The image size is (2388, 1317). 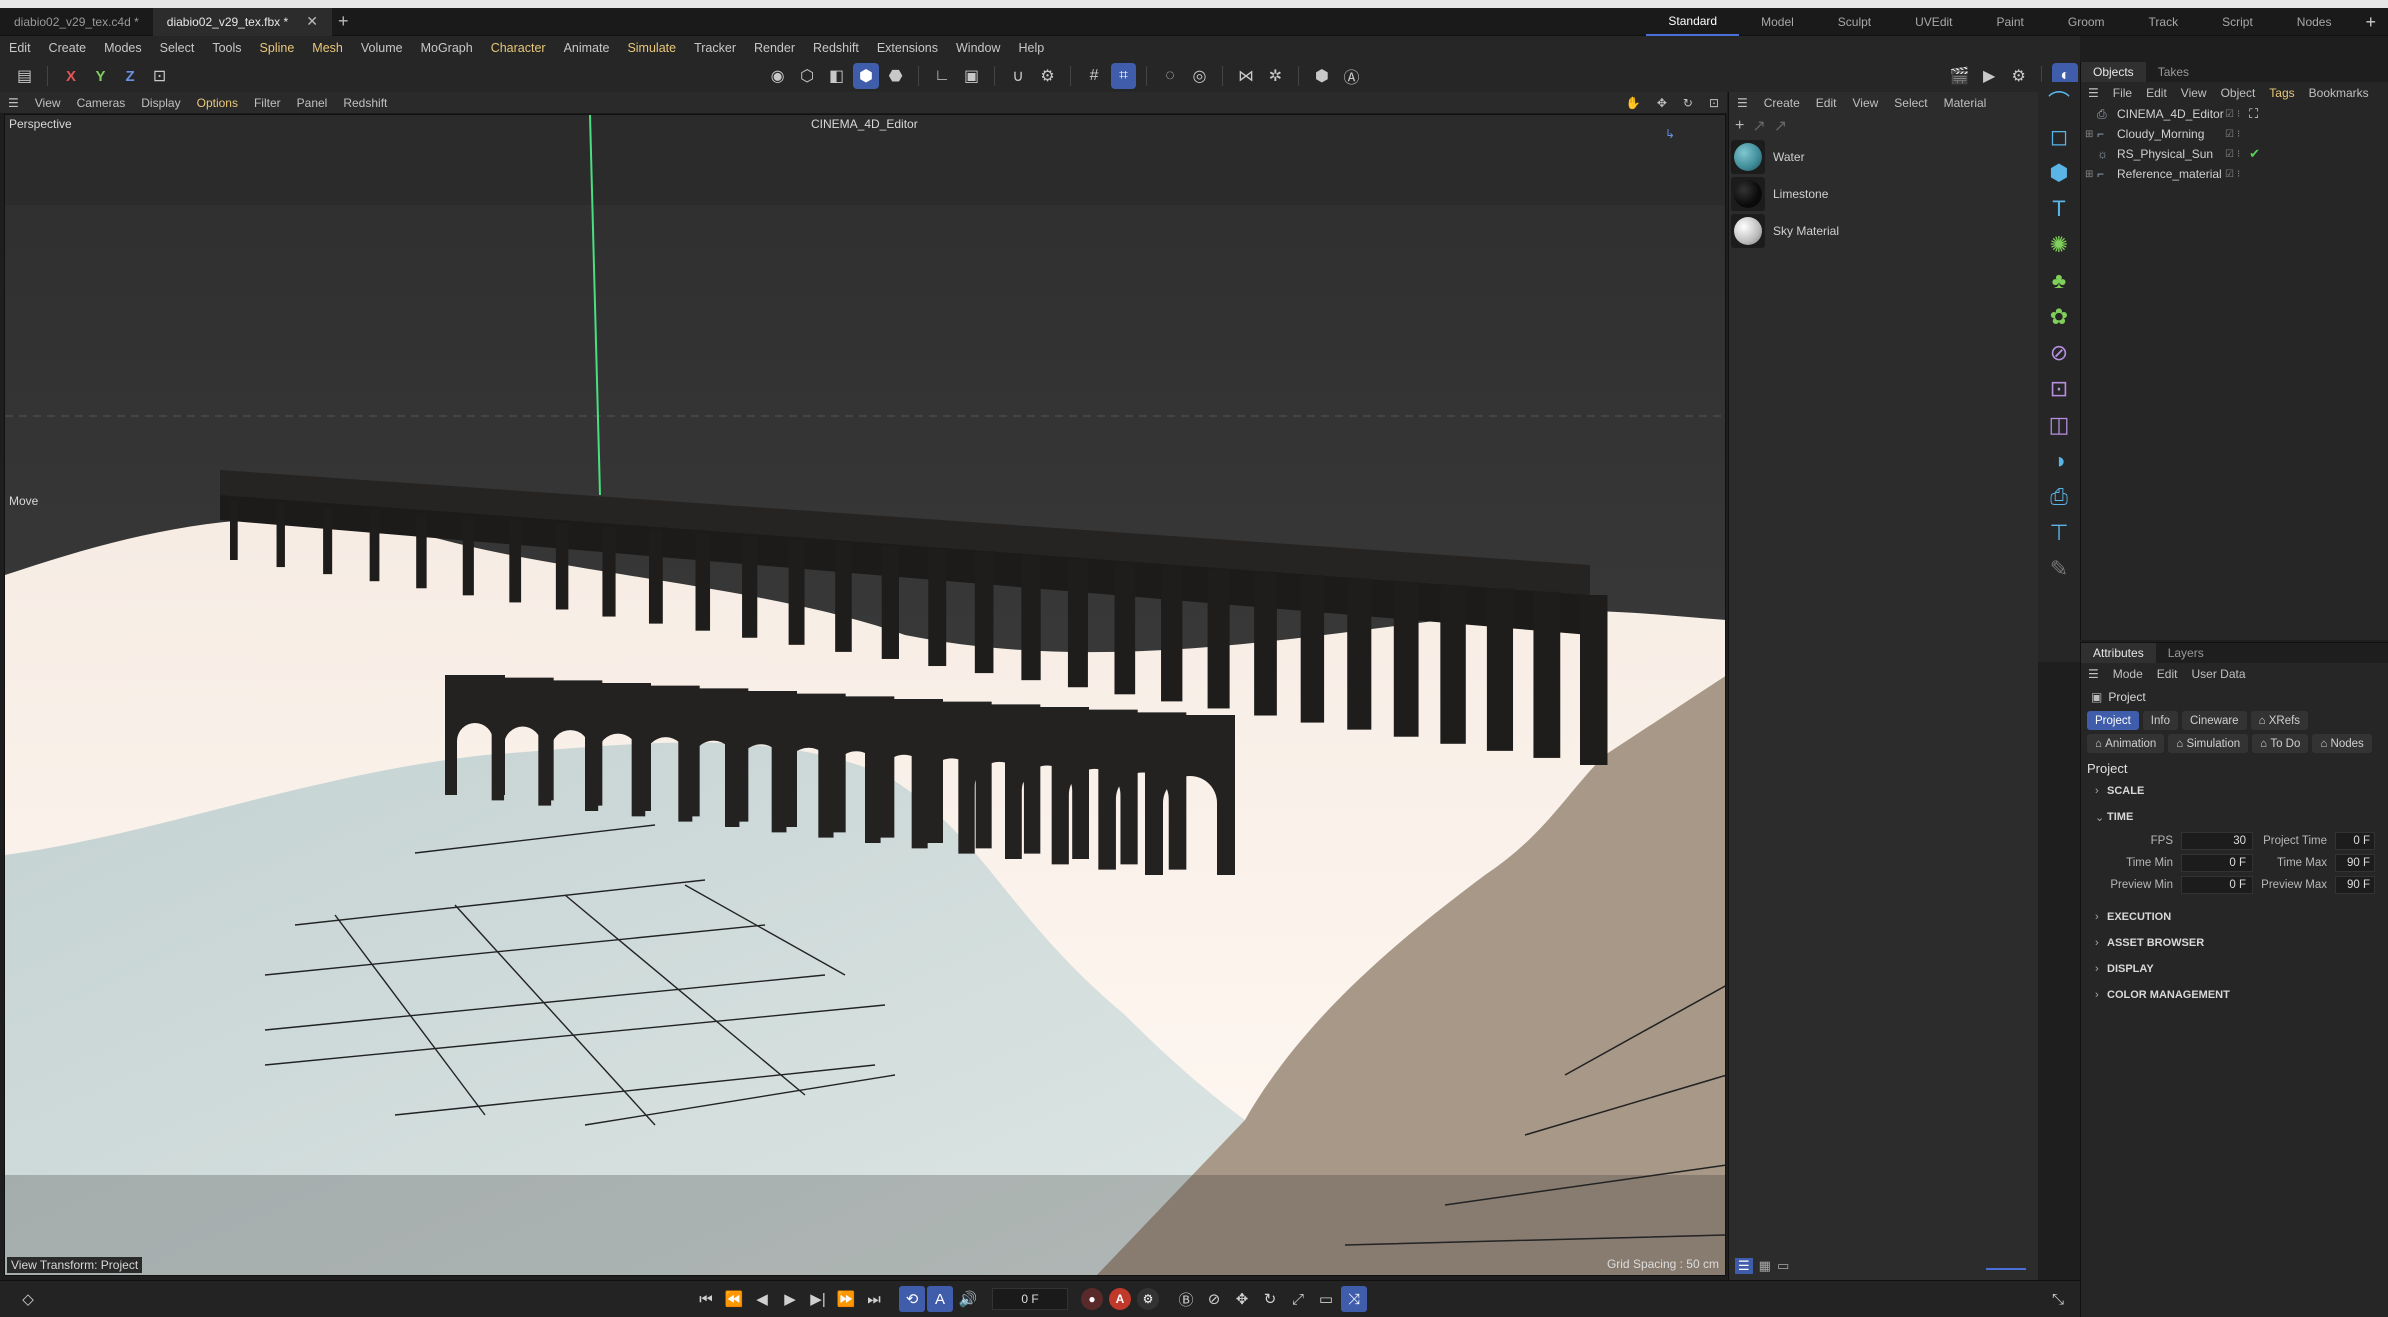 What do you see at coordinates (2059, 245) in the screenshot?
I see `generator-icon: ✺` at bounding box center [2059, 245].